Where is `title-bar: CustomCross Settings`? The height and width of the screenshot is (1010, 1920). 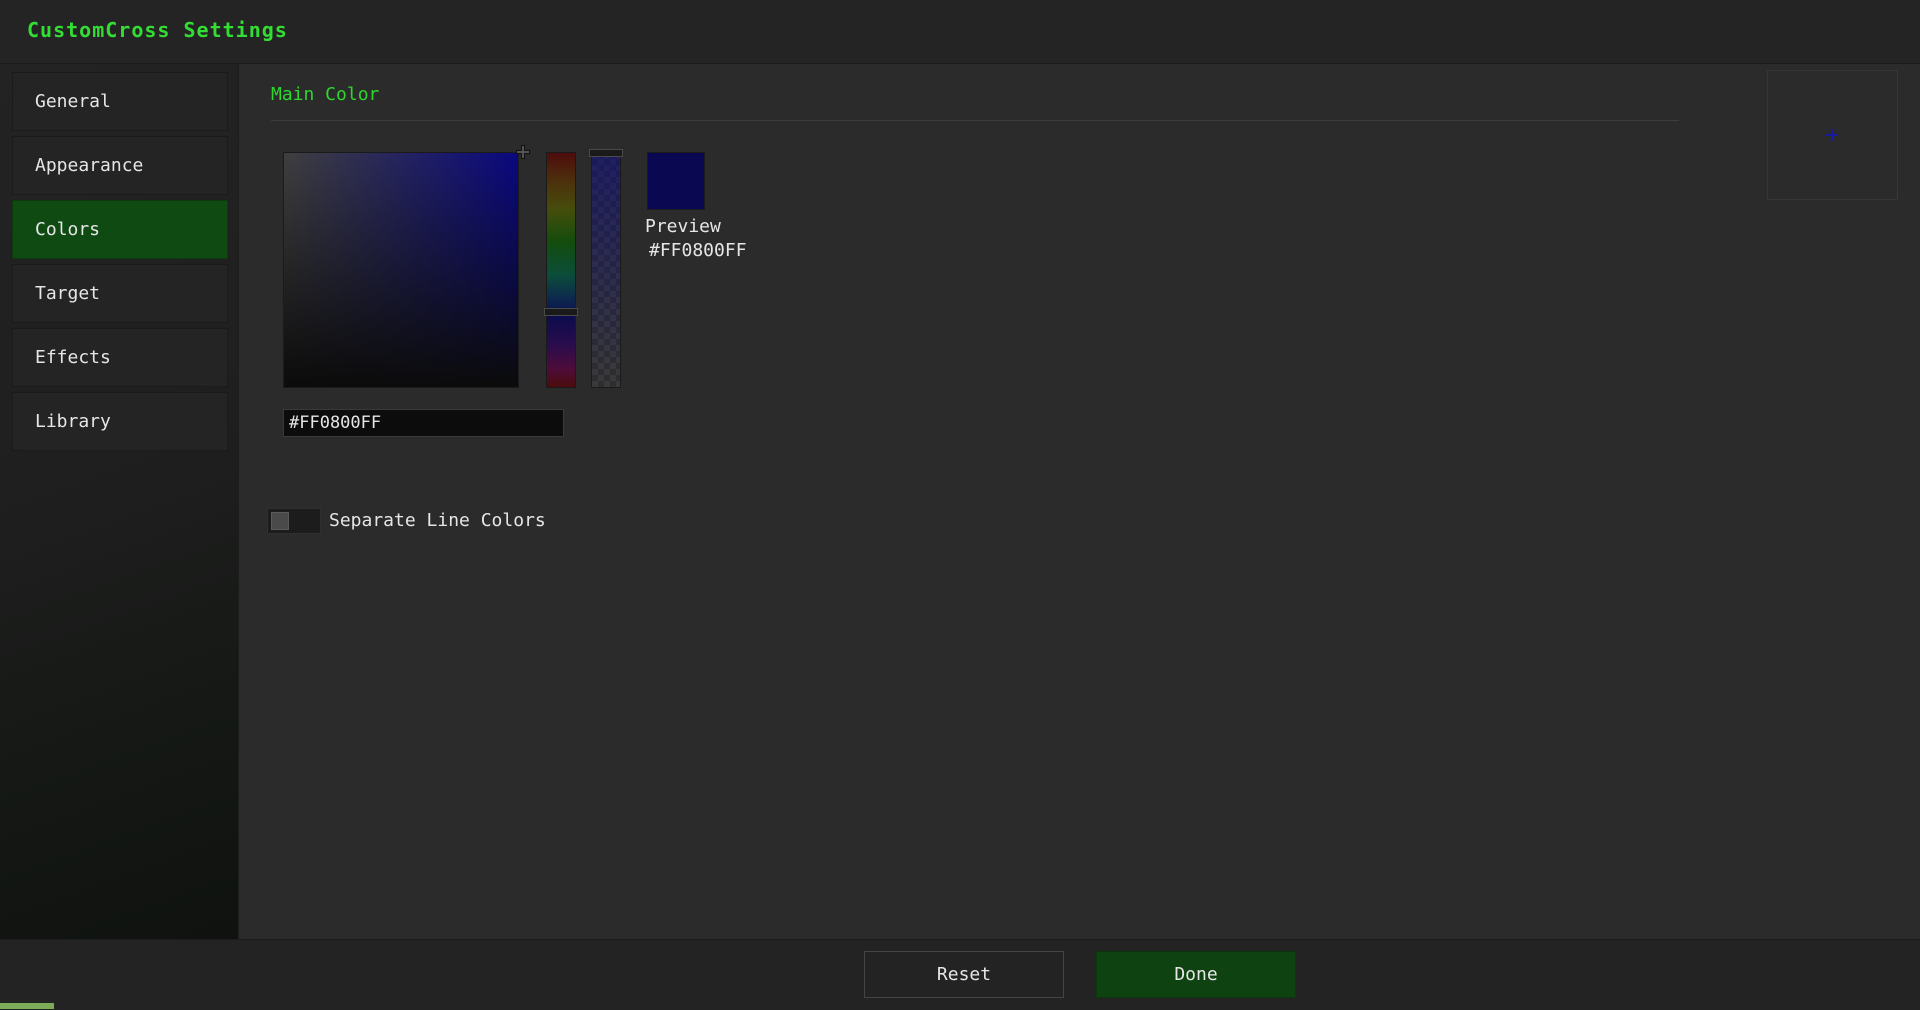
title-bar: CustomCross Settings is located at coordinates (960, 32).